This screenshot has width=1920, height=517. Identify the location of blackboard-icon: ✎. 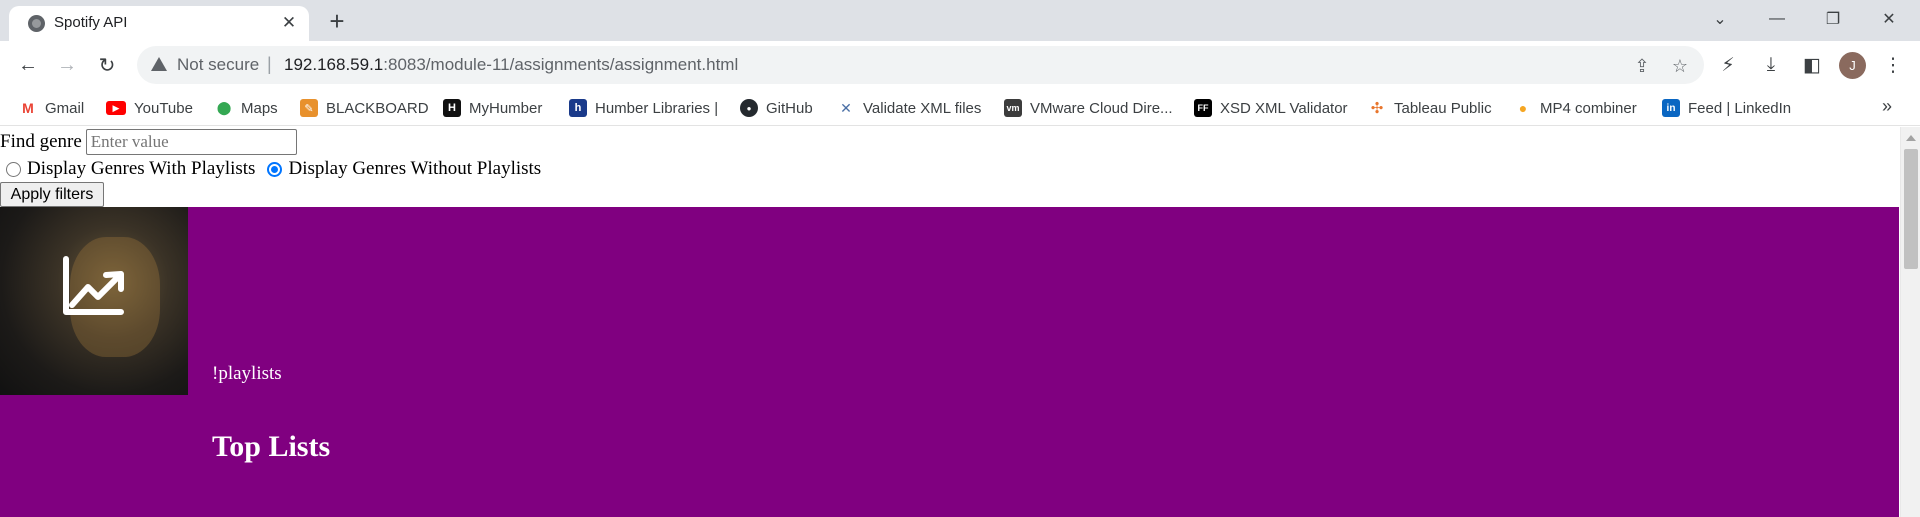
(309, 108).